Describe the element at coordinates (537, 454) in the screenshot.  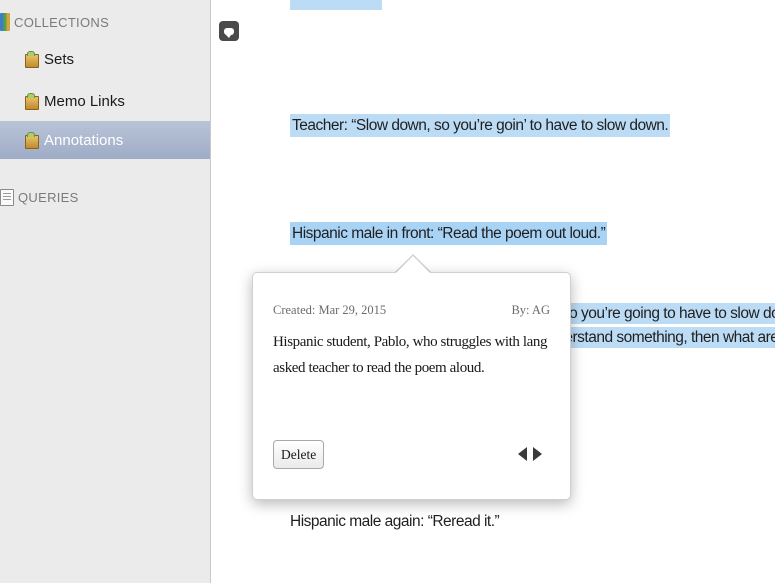
I see `next-arrow-icon` at that location.